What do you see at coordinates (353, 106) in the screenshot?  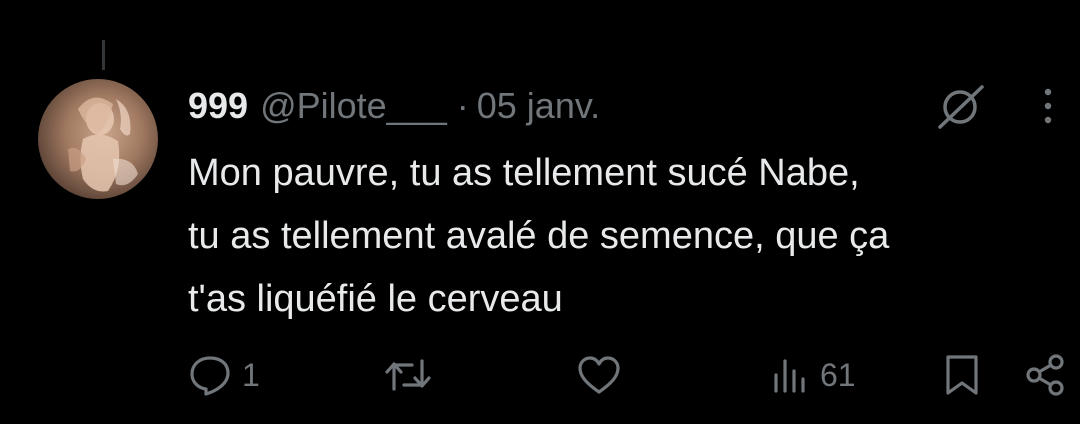 I see `user-handle: @Pilote___` at bounding box center [353, 106].